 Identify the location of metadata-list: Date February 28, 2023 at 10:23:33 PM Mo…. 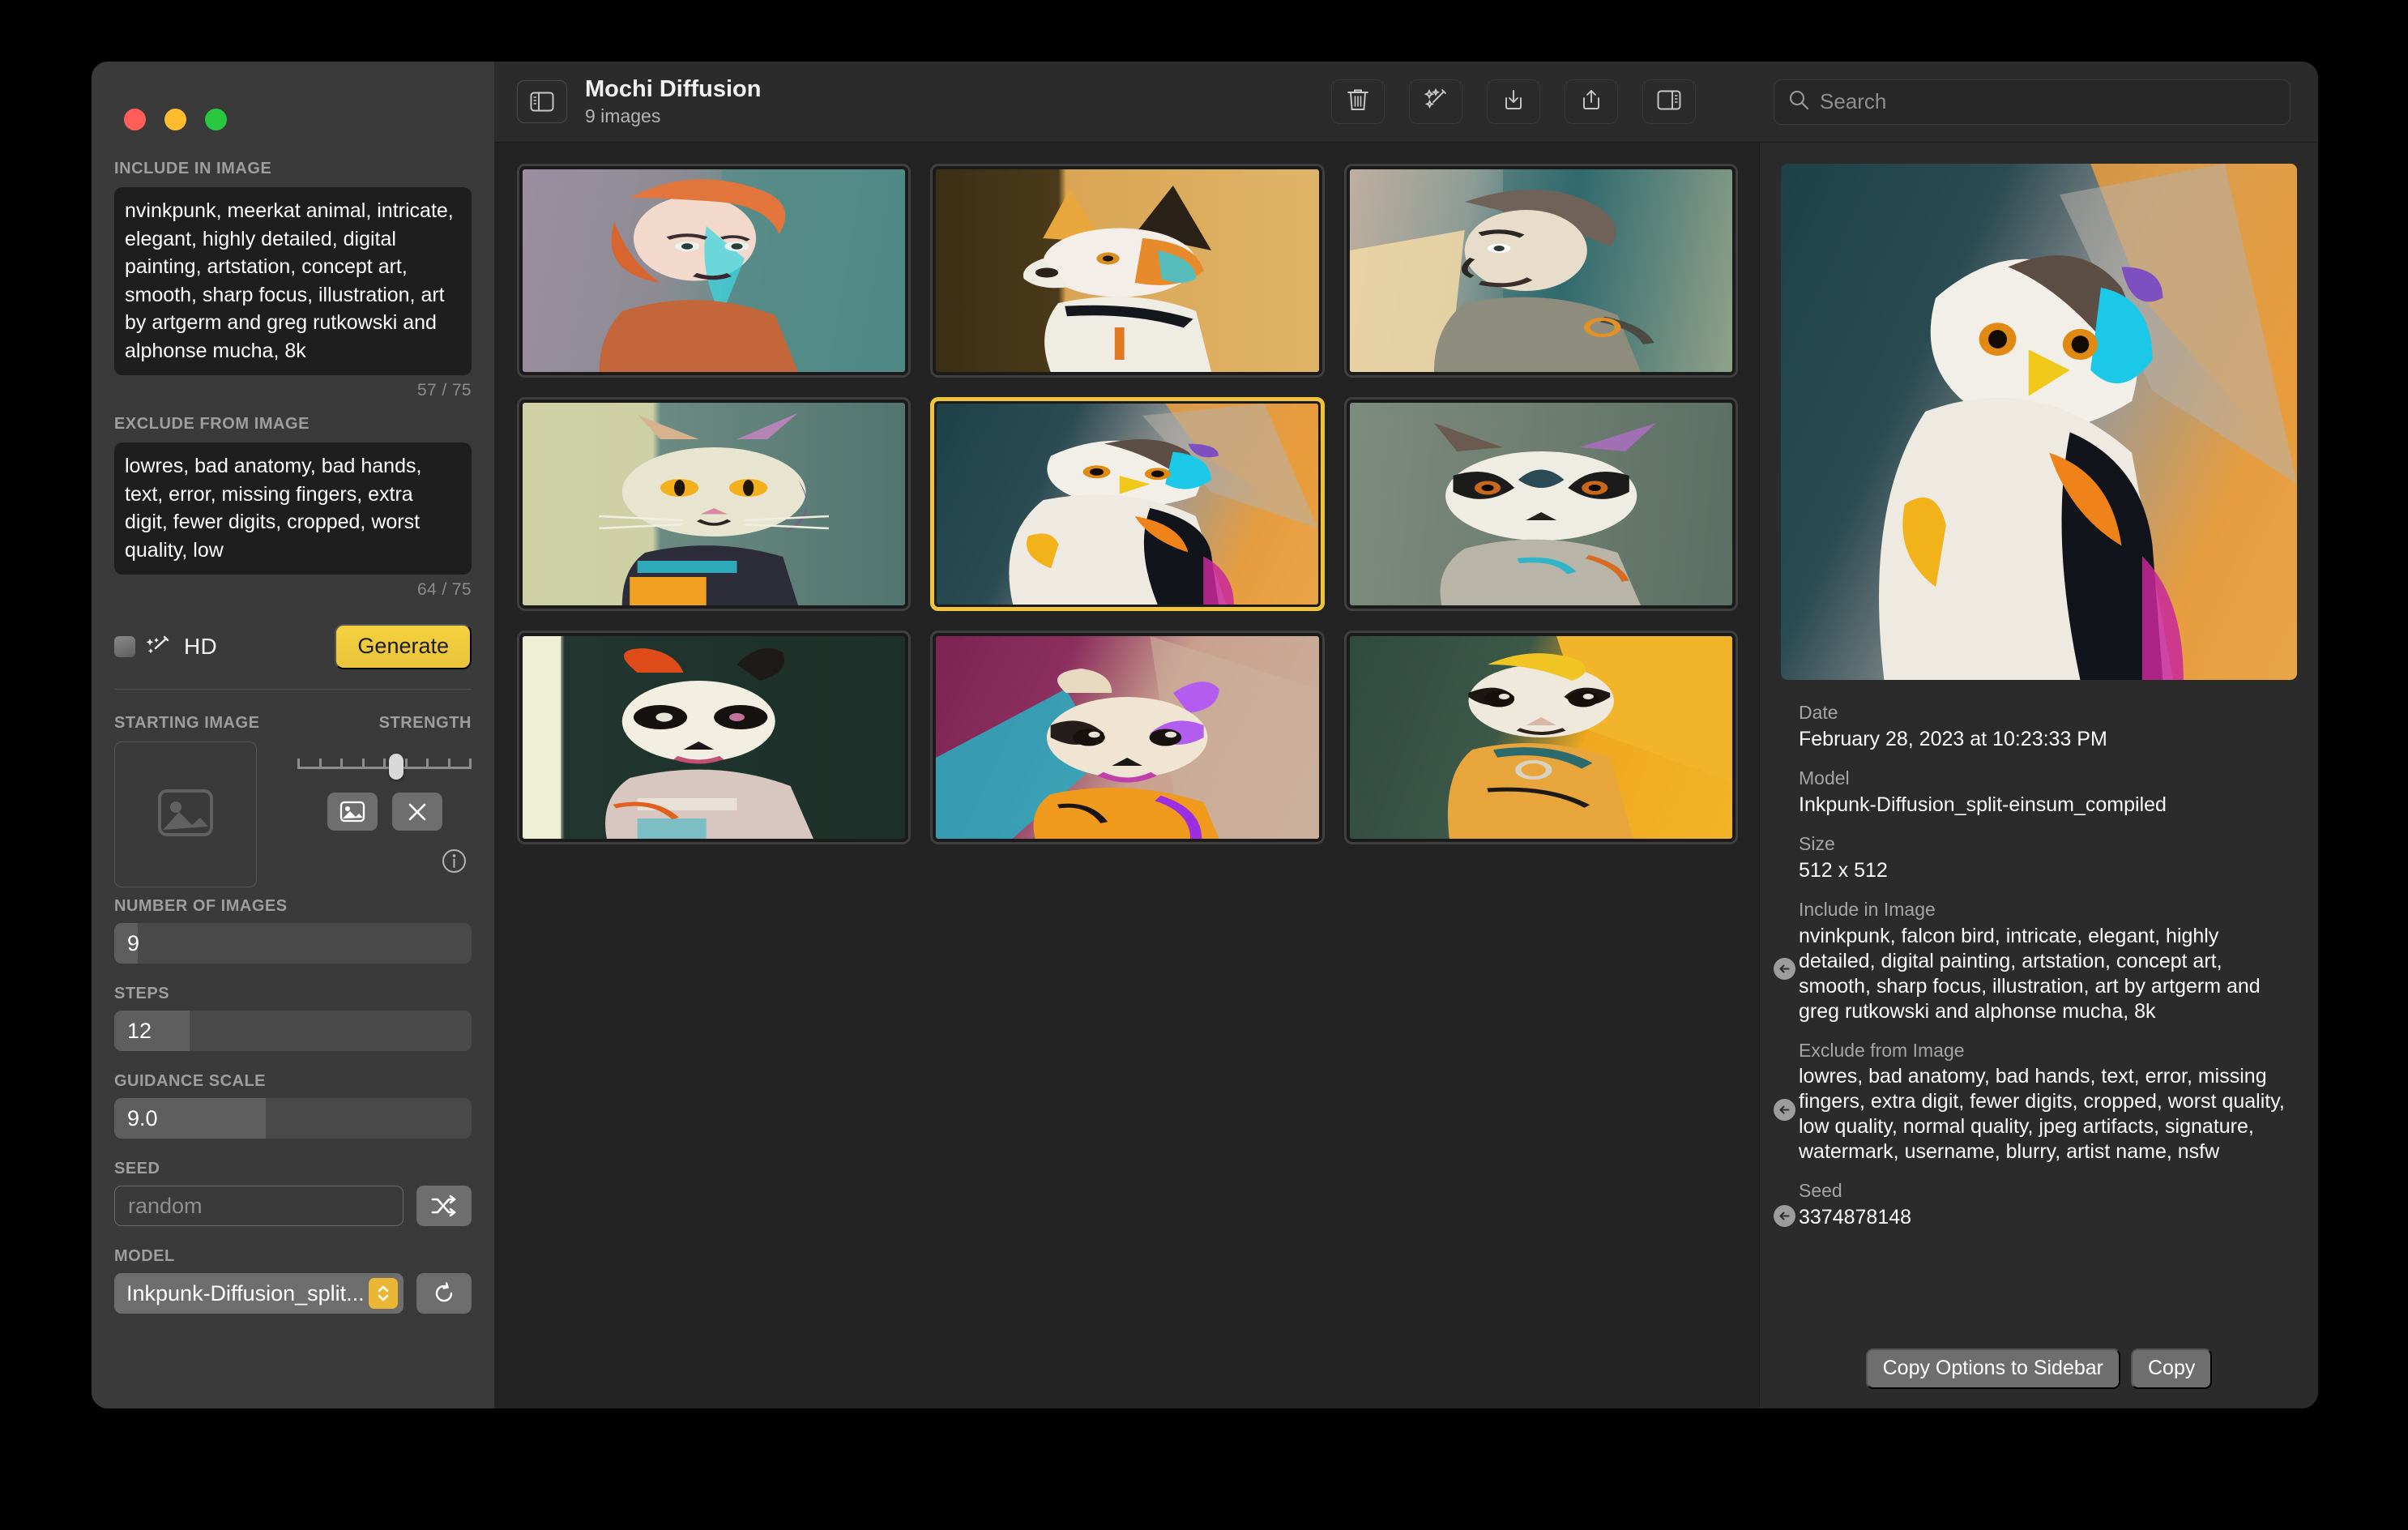
(2036, 973).